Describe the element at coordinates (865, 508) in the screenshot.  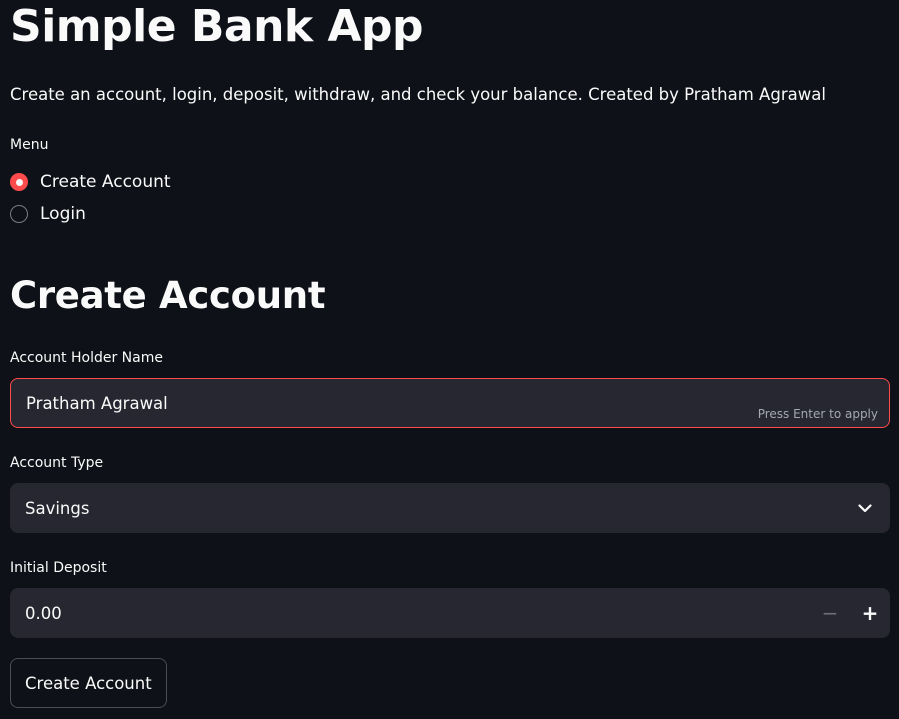
I see `chevron-down-icon` at that location.